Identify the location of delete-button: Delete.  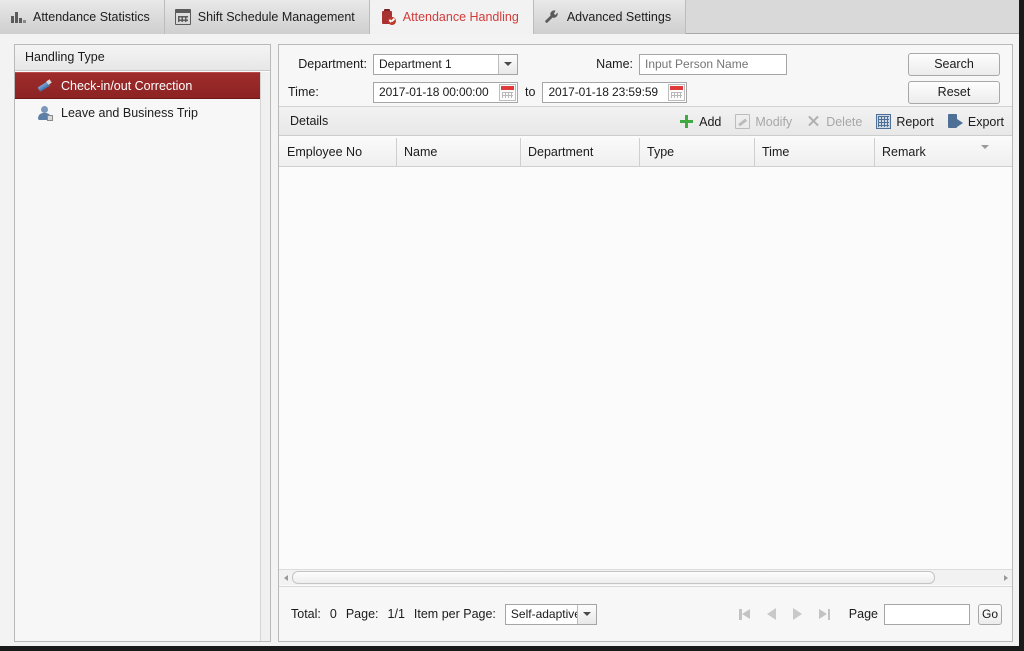
(834, 121).